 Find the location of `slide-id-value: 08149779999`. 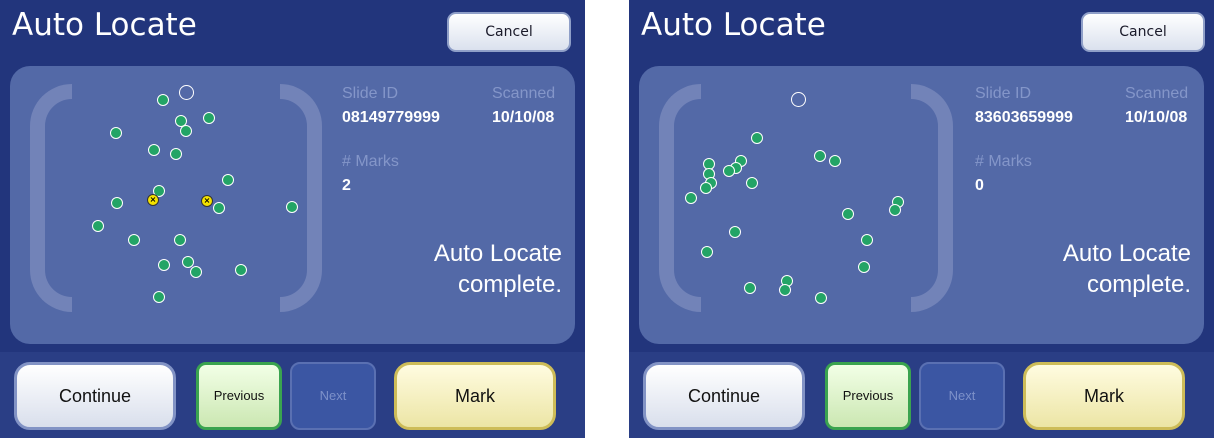

slide-id-value: 08149779999 is located at coordinates (391, 117).